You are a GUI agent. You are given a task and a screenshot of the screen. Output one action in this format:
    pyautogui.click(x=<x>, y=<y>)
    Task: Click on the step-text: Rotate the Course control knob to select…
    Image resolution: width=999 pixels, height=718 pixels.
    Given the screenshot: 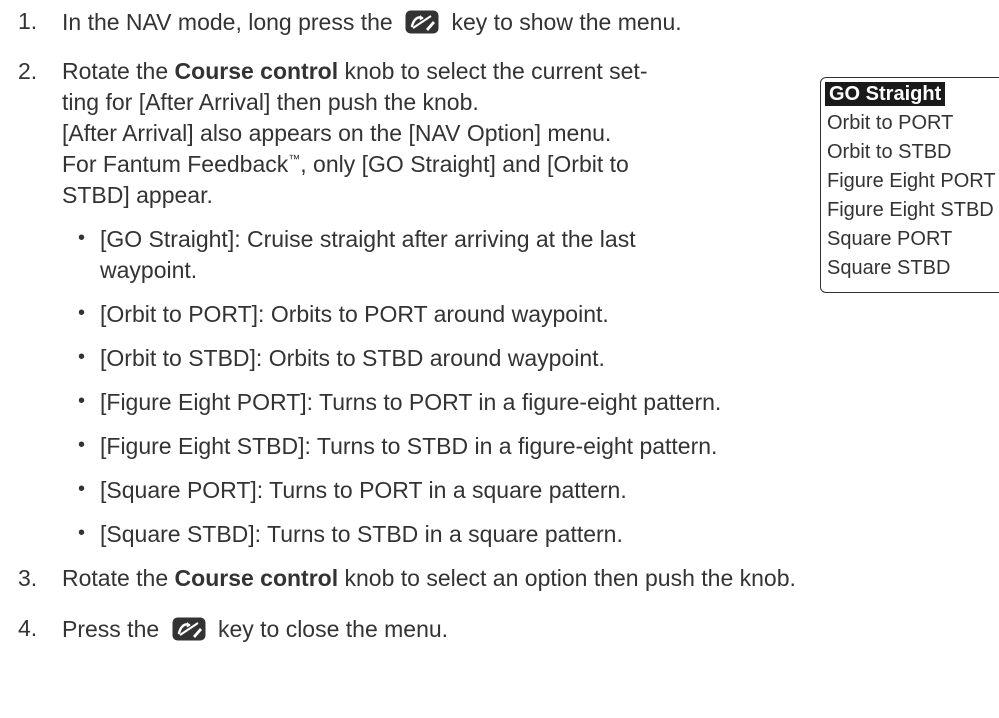 What is the action you would take?
    pyautogui.click(x=429, y=578)
    